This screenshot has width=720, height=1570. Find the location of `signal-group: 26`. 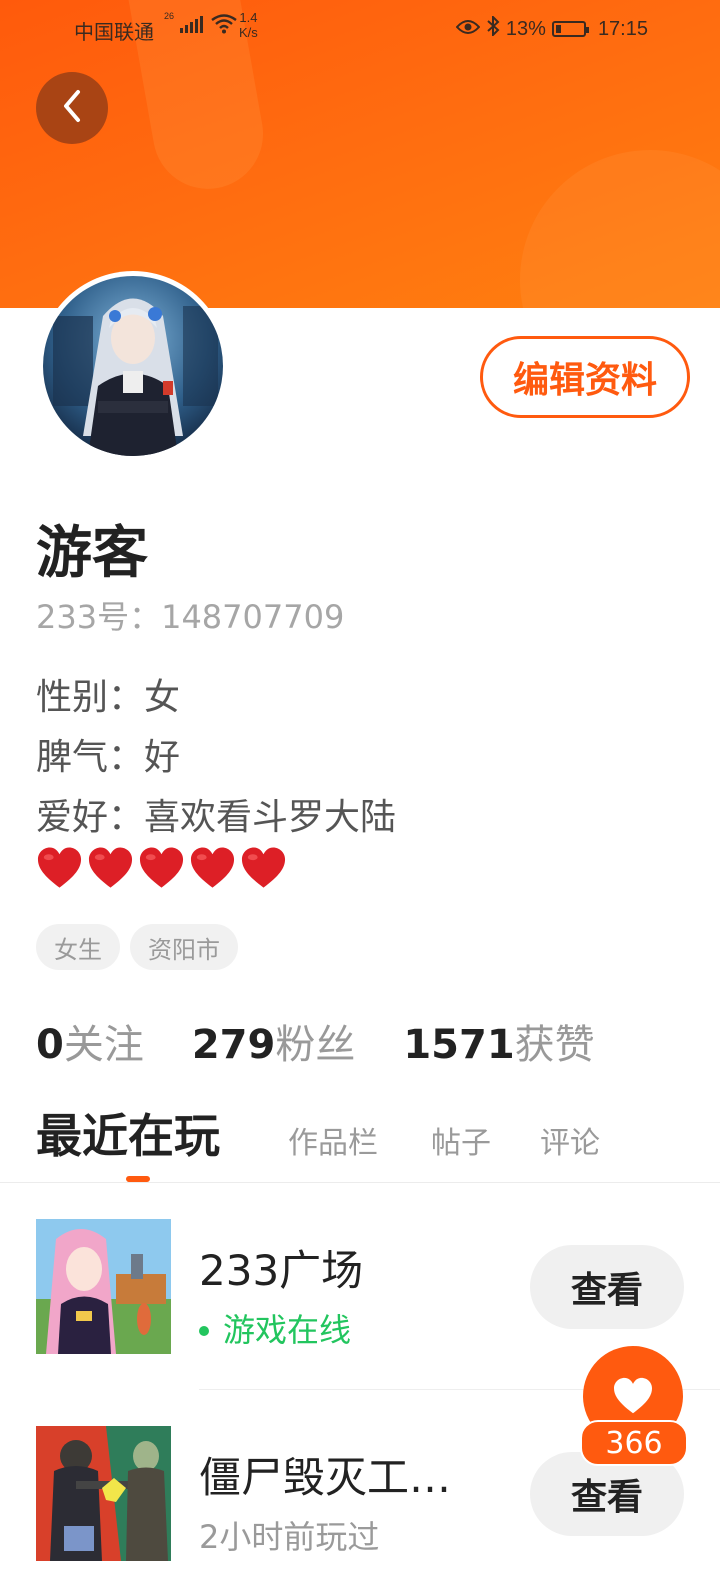

signal-group: 26 is located at coordinates (200, 25).